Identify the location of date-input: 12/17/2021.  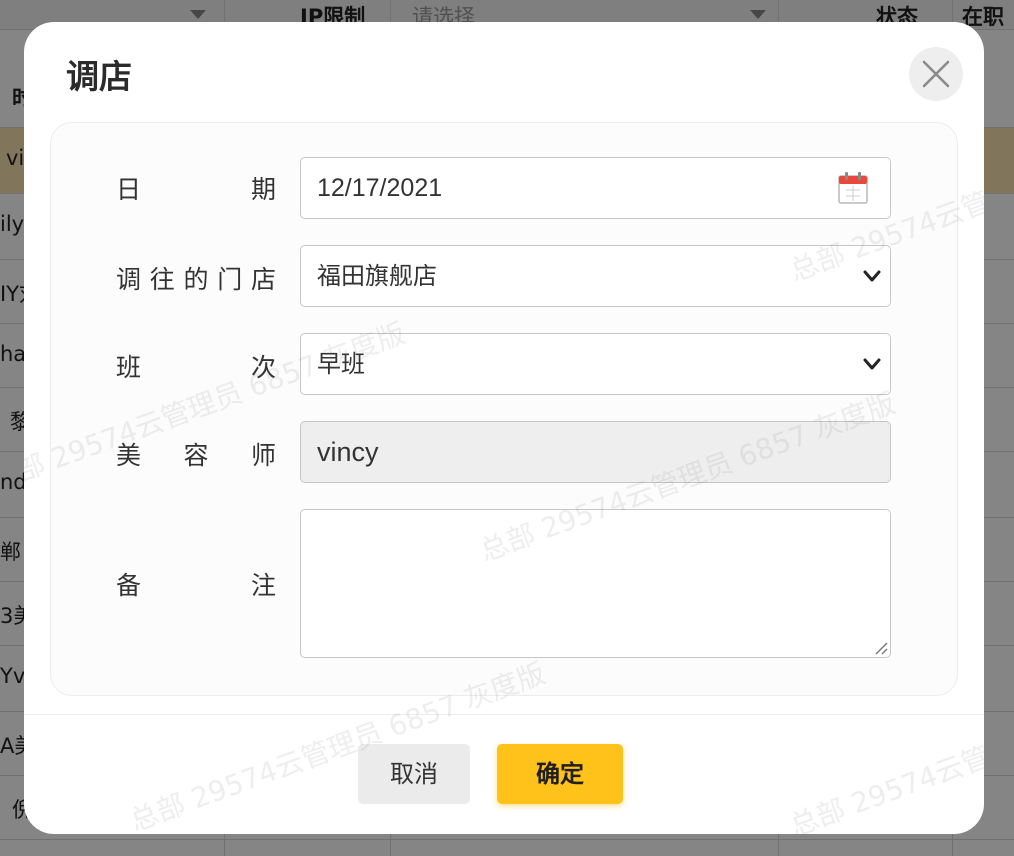
(595, 188).